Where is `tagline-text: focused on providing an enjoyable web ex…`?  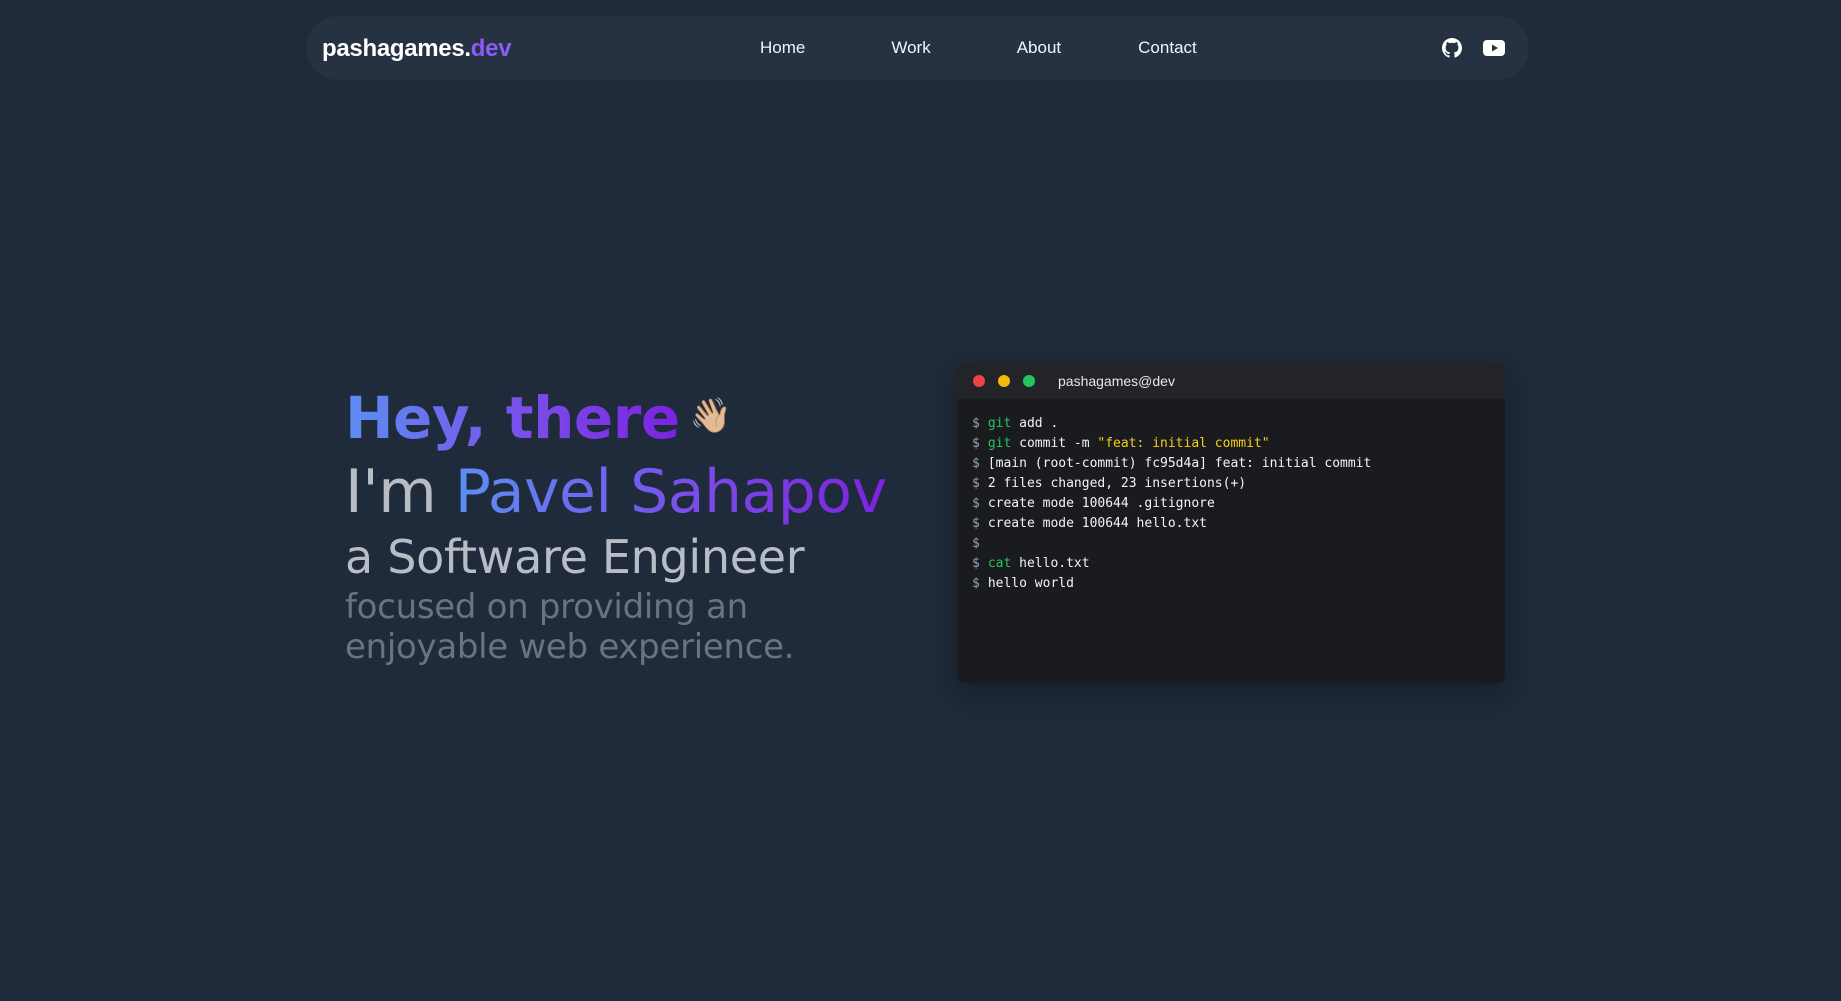 tagline-text: focused on providing an enjoyable web ex… is located at coordinates (570, 626).